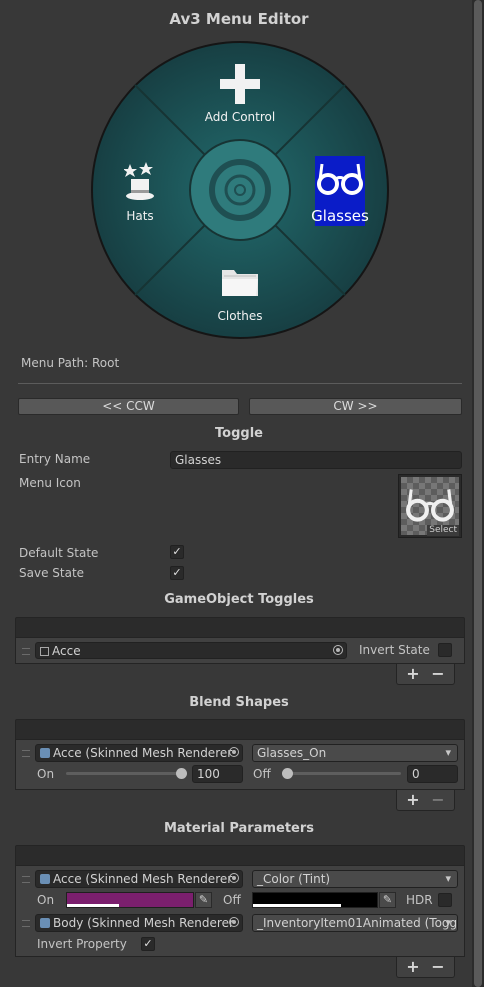 This screenshot has width=484, height=987. Describe the element at coordinates (239, 433) in the screenshot. I see `toggle-heading: Toggle` at that location.